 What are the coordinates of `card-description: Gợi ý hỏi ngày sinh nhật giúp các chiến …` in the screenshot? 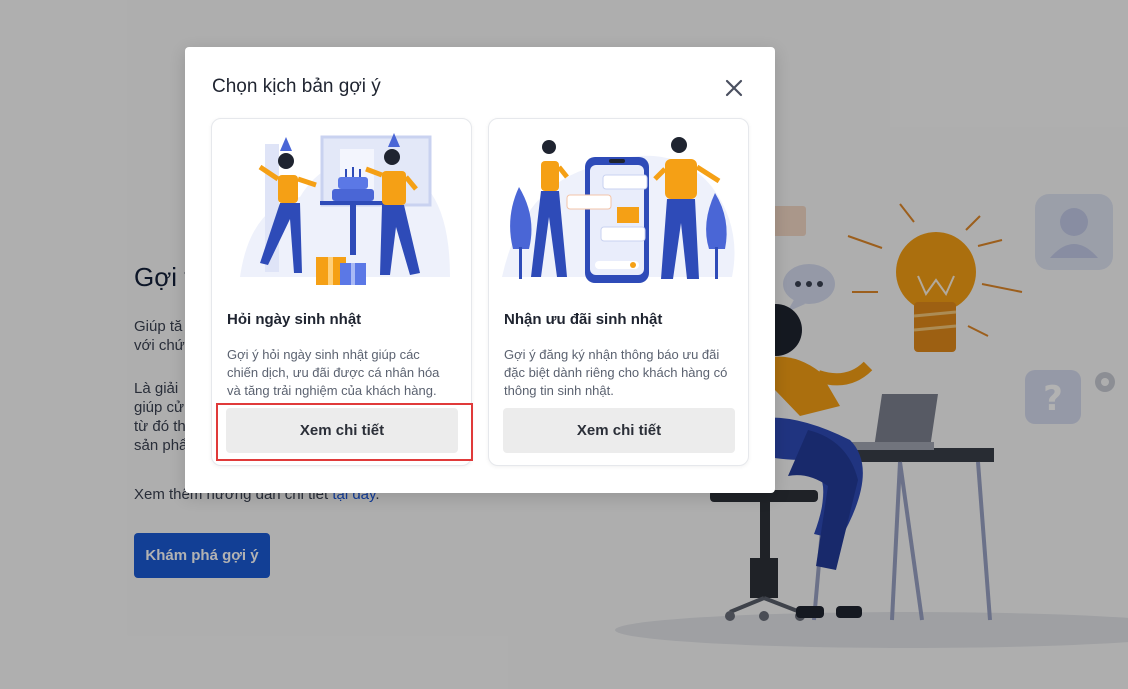 It's located at (343, 373).